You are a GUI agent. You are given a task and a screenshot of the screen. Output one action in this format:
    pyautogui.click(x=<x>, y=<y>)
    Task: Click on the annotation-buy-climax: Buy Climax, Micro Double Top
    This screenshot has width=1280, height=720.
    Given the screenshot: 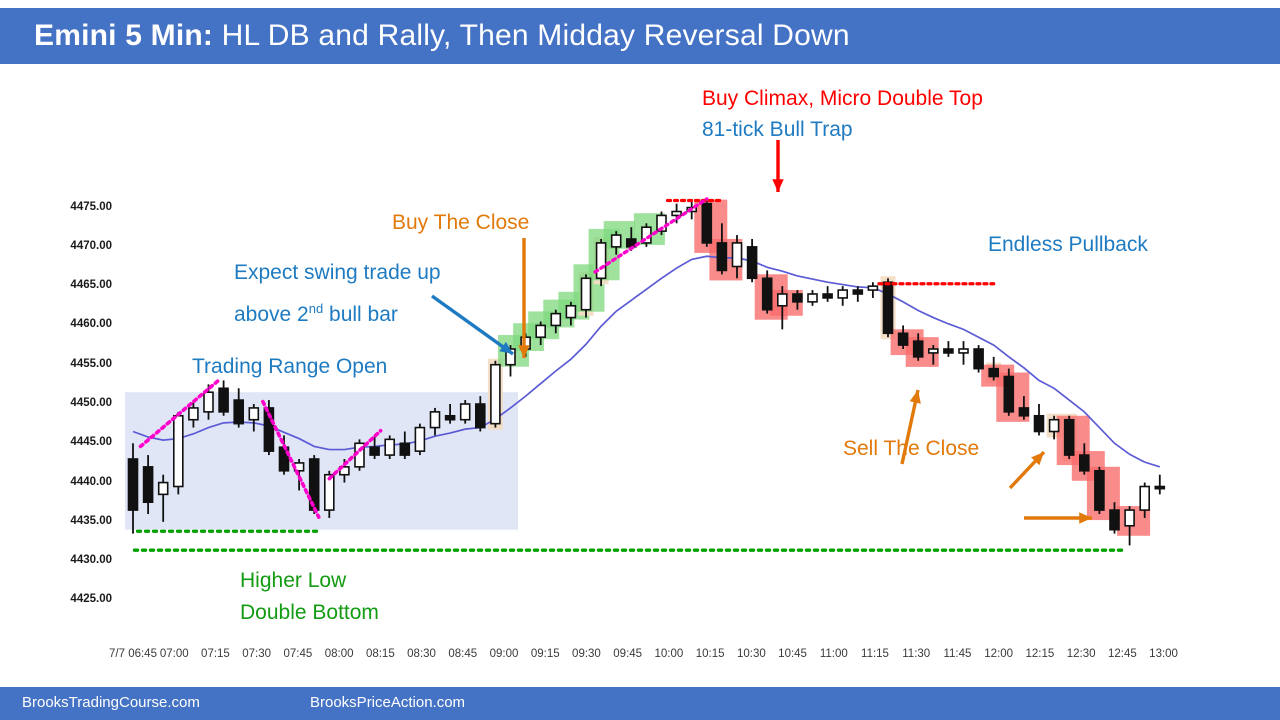 What is the action you would take?
    pyautogui.click(x=842, y=98)
    